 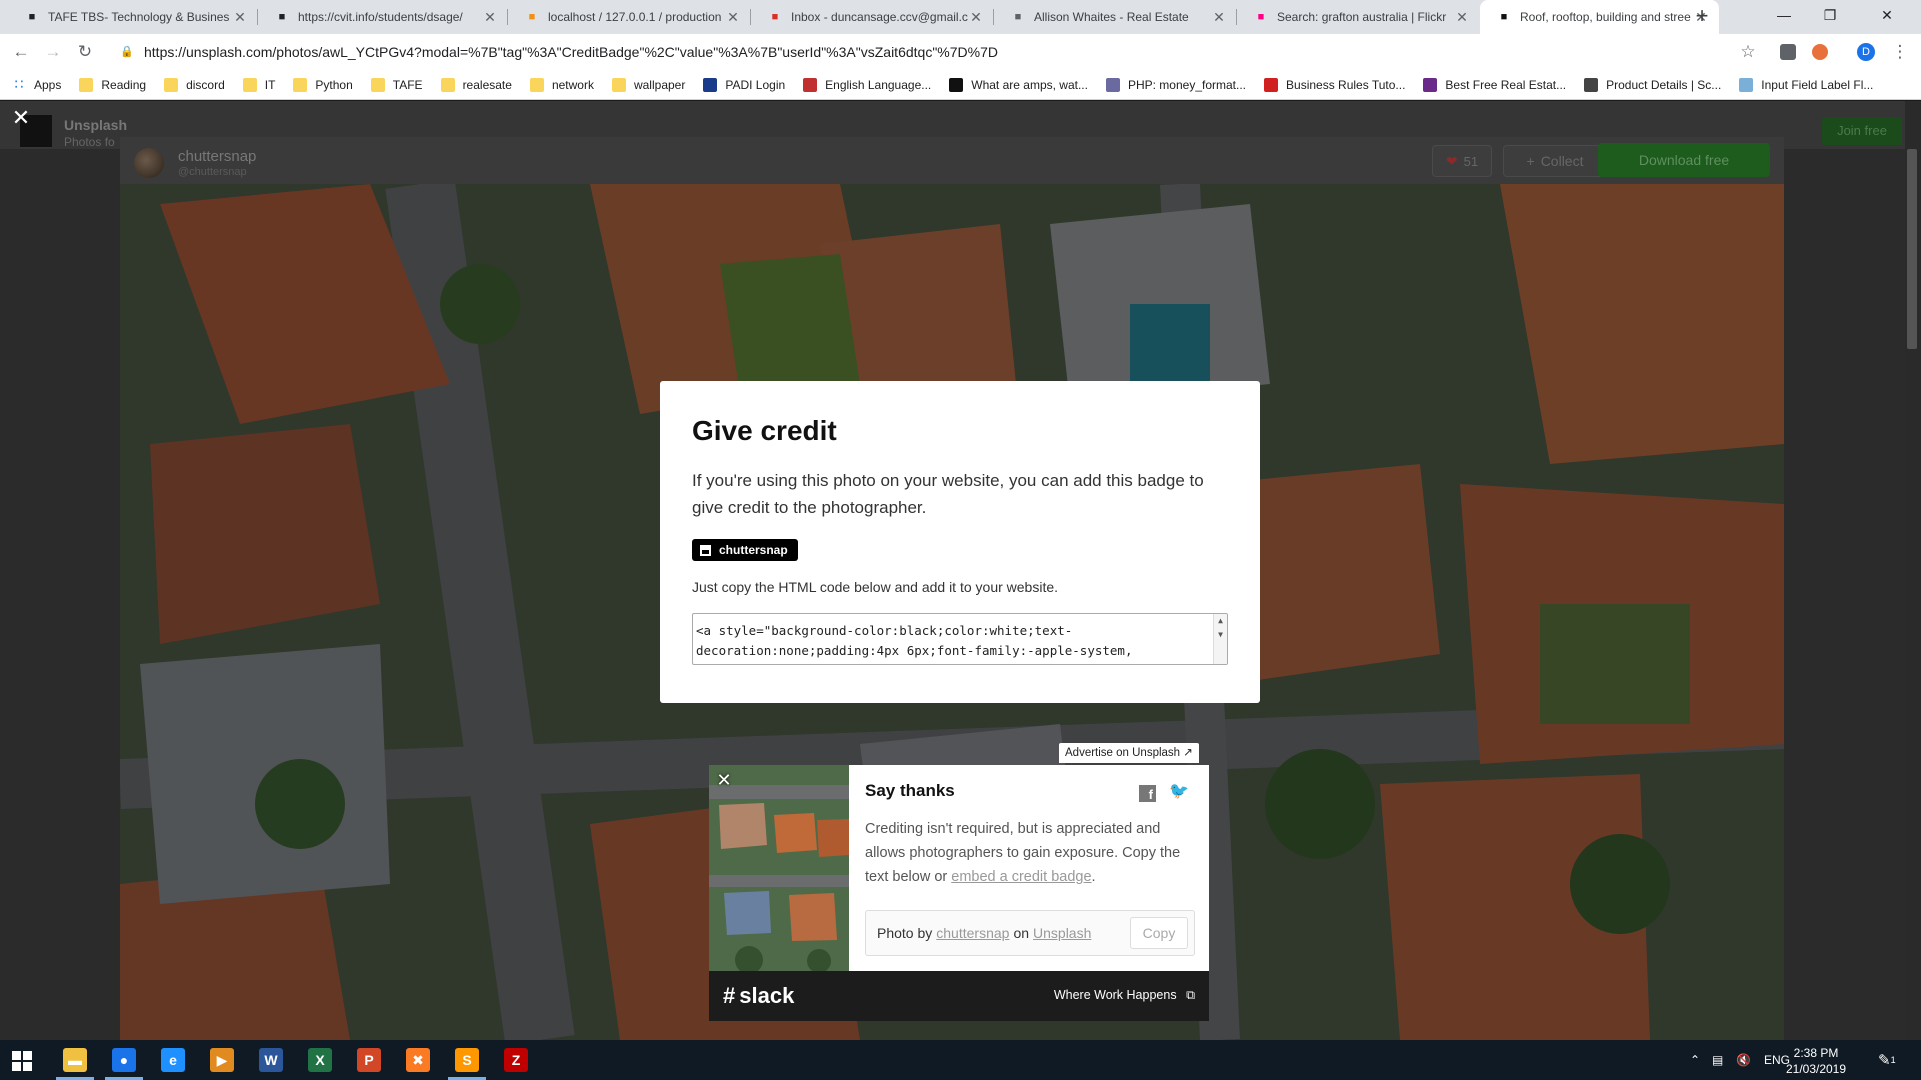 What do you see at coordinates (618, 84) in the screenshot?
I see `folder-icon` at bounding box center [618, 84].